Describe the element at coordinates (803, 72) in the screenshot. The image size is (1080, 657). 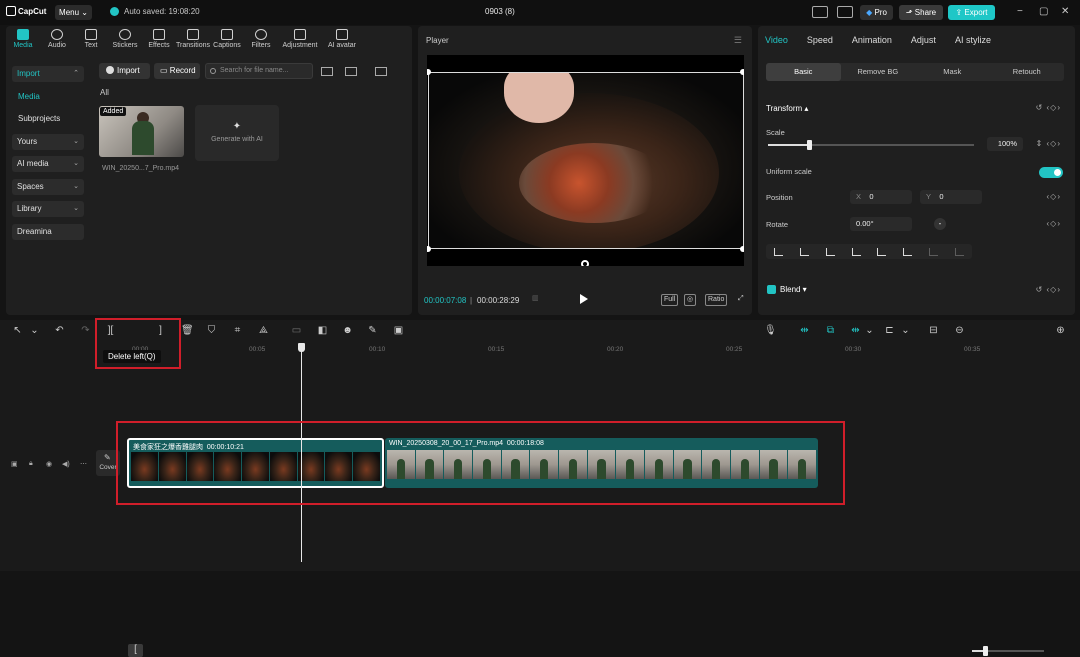
I see `subtab-basic: Basic` at that location.